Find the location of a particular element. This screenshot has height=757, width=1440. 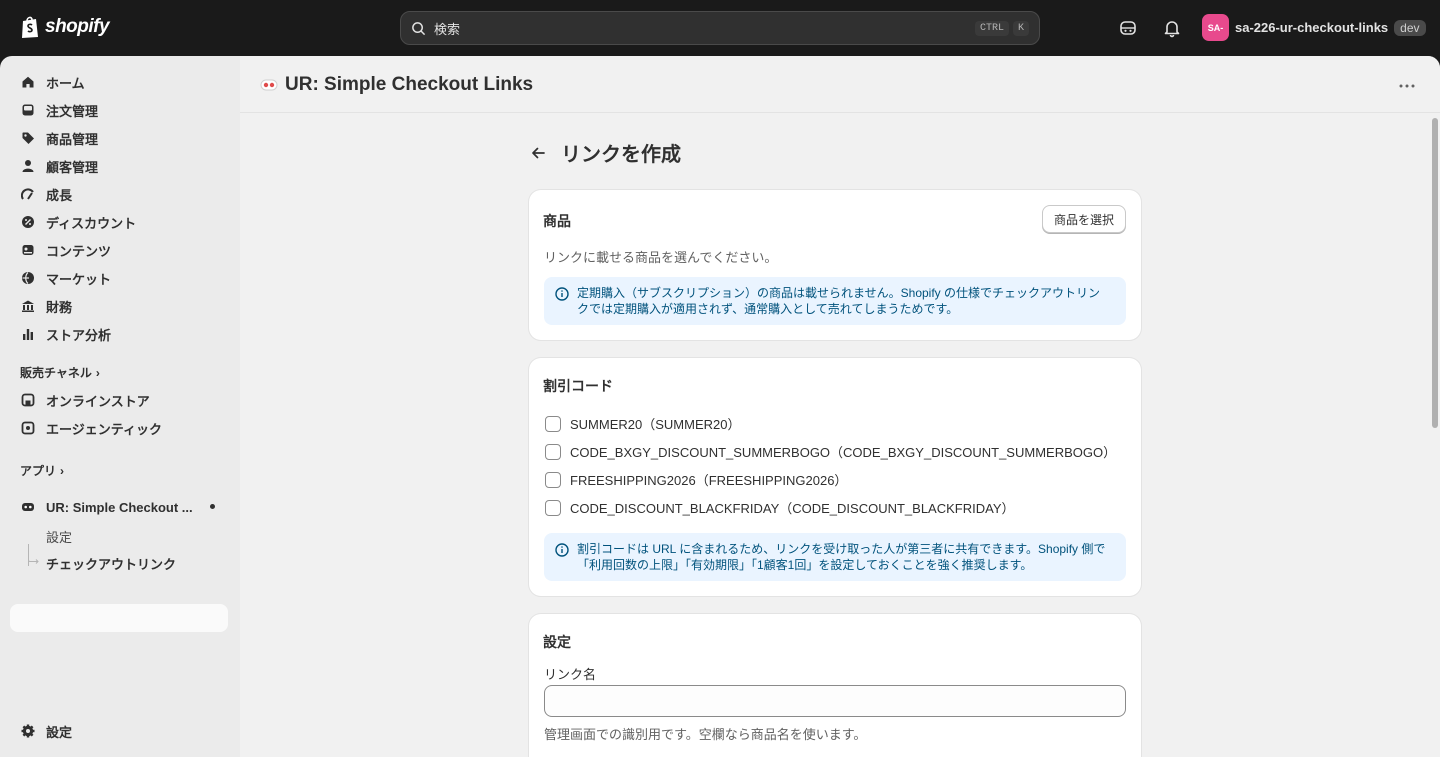

discount-option: FREESHIPPING2026（FREESHIPPING2026） is located at coordinates (696, 479).